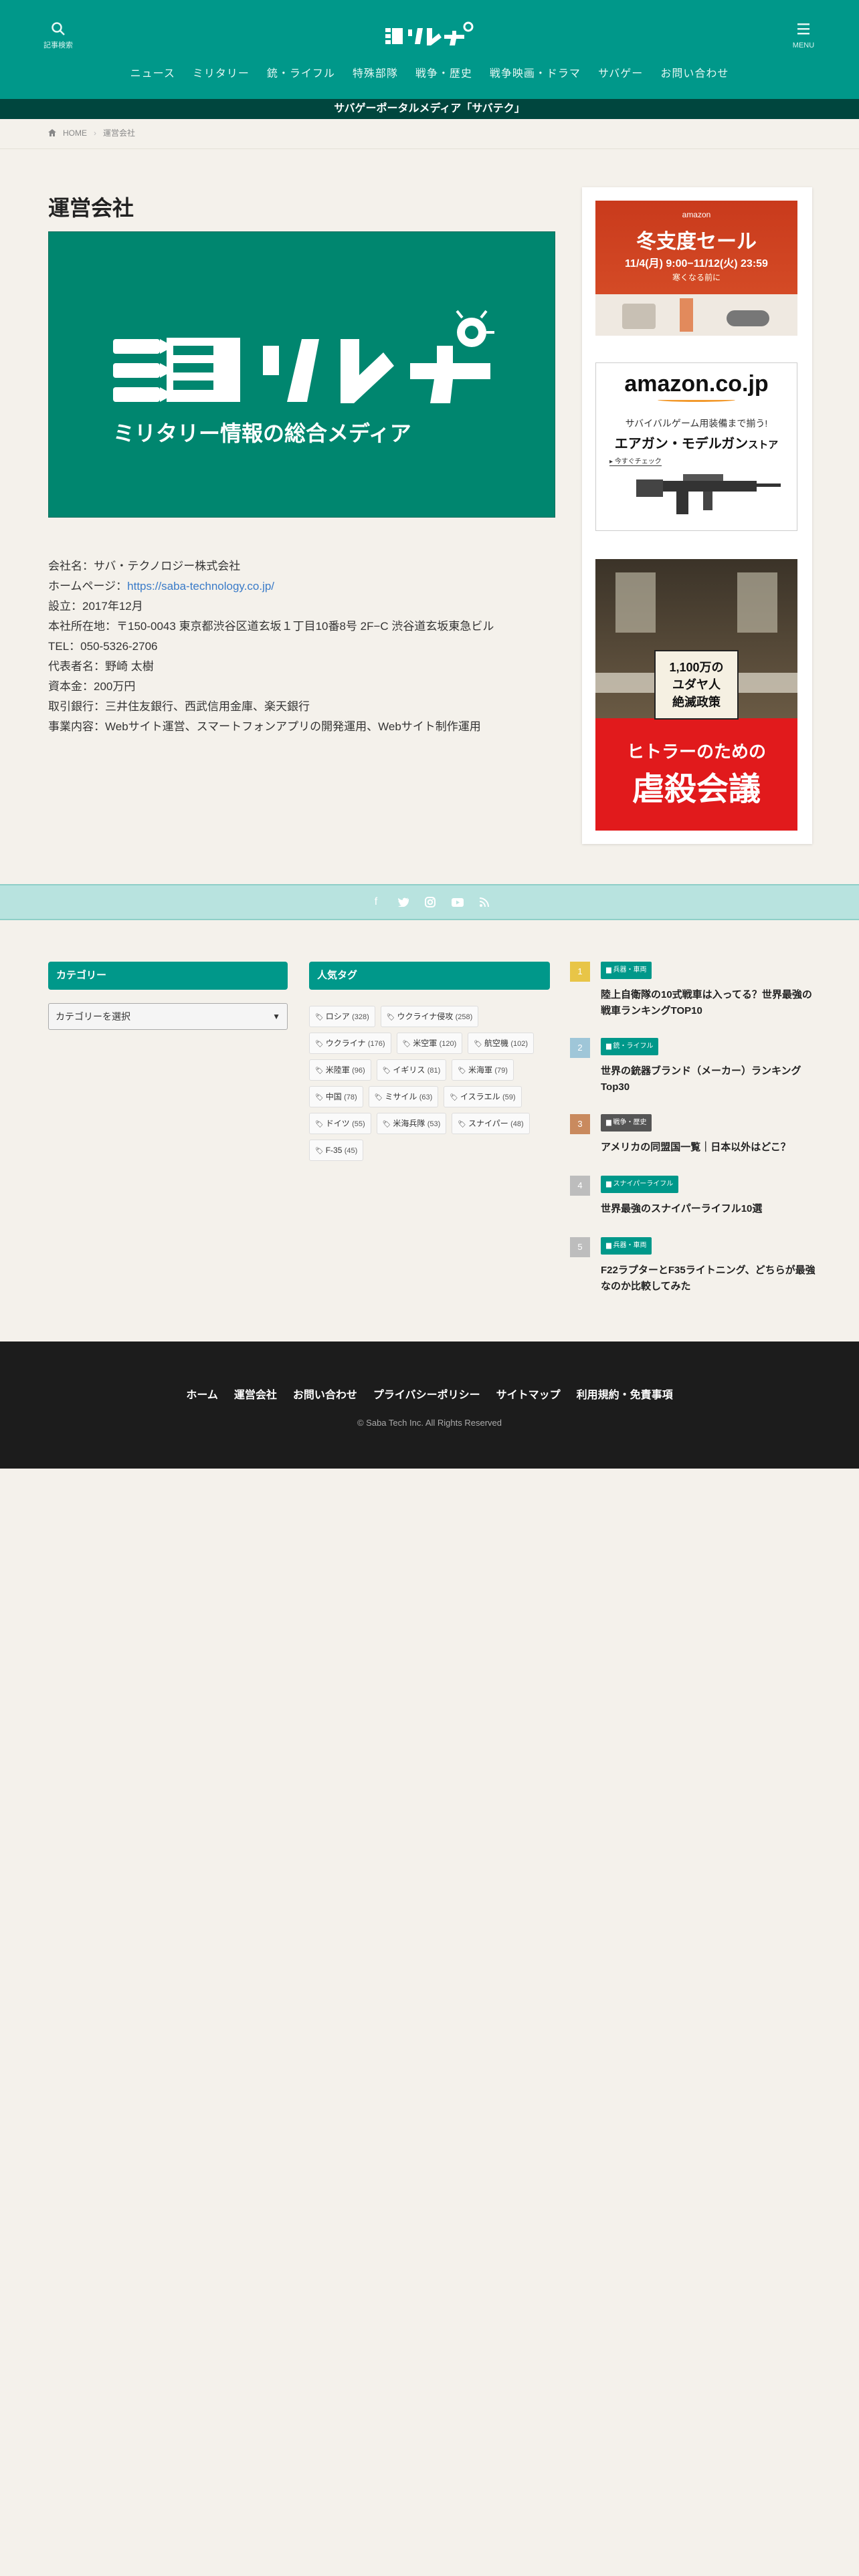 The width and height of the screenshot is (859, 2576). I want to click on footer-link-terms: 利用規約・免責事項, so click(625, 1394).